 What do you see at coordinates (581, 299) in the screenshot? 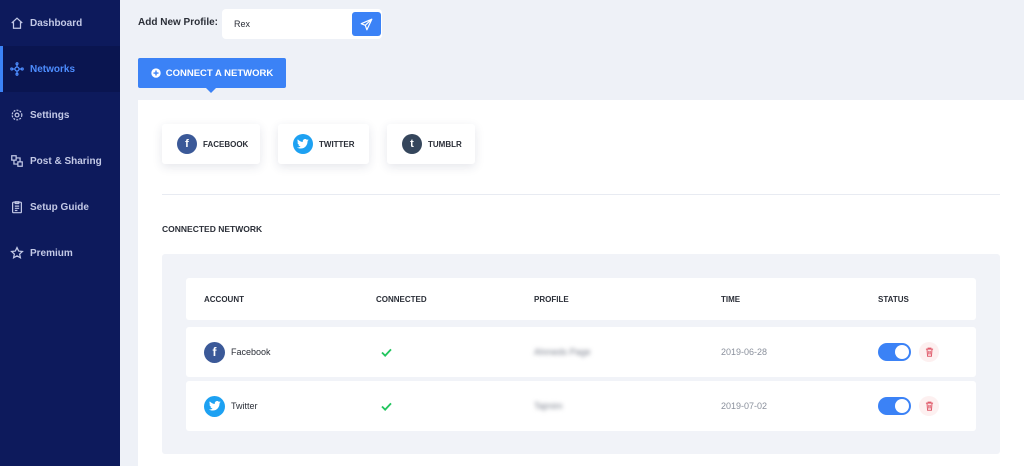
I see `table-header: ACCOUNT CONNECTED PROFILE TIME STATUS` at bounding box center [581, 299].